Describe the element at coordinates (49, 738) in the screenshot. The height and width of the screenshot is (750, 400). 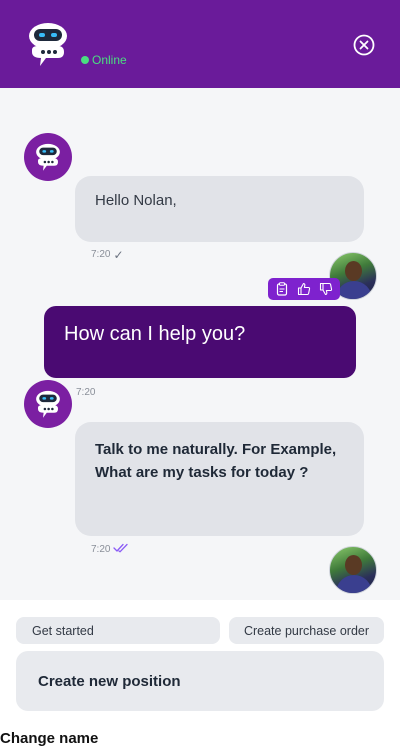
I see `change-name-label: Change name` at that location.